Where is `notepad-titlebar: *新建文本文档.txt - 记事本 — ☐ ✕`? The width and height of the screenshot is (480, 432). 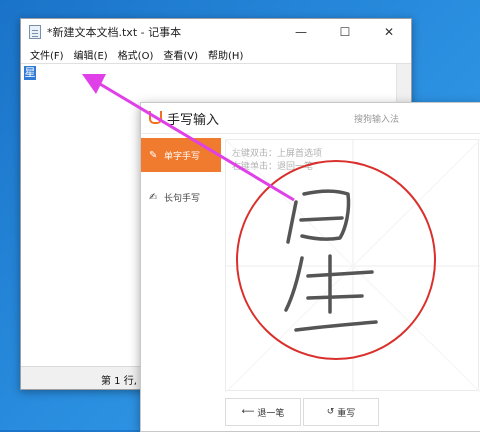
notepad-titlebar: *新建文本文档.txt - 记事本 — ☐ ✕ is located at coordinates (216, 32).